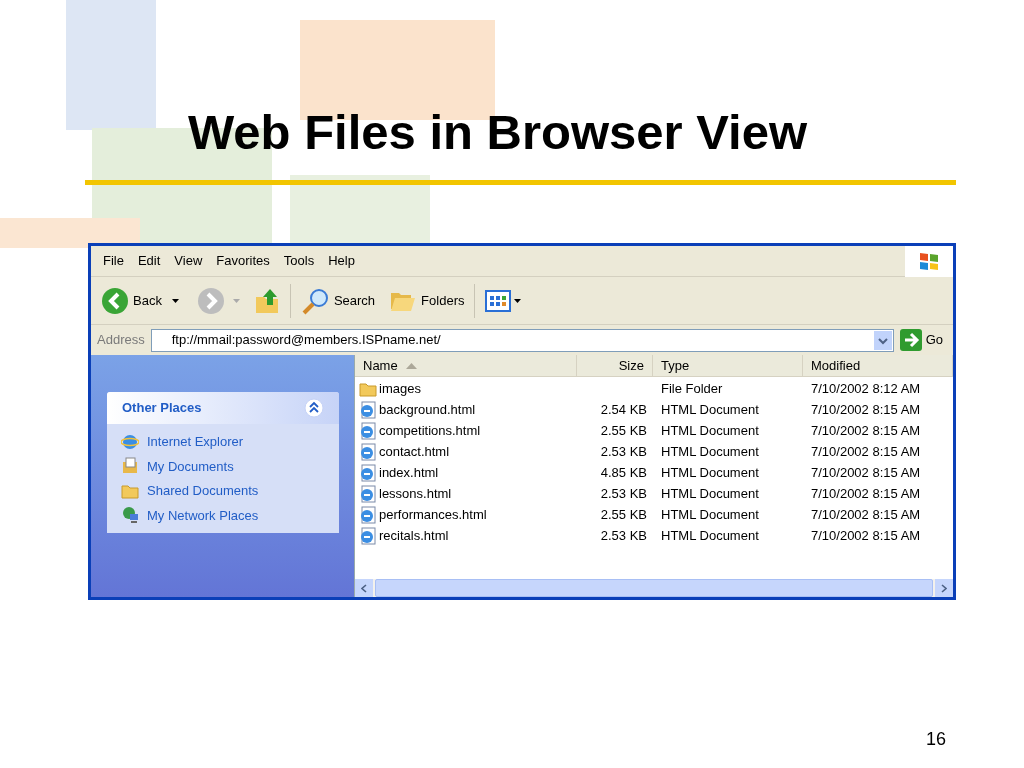 The image size is (1024, 768). What do you see at coordinates (188, 261) in the screenshot?
I see `menu-item: View` at bounding box center [188, 261].